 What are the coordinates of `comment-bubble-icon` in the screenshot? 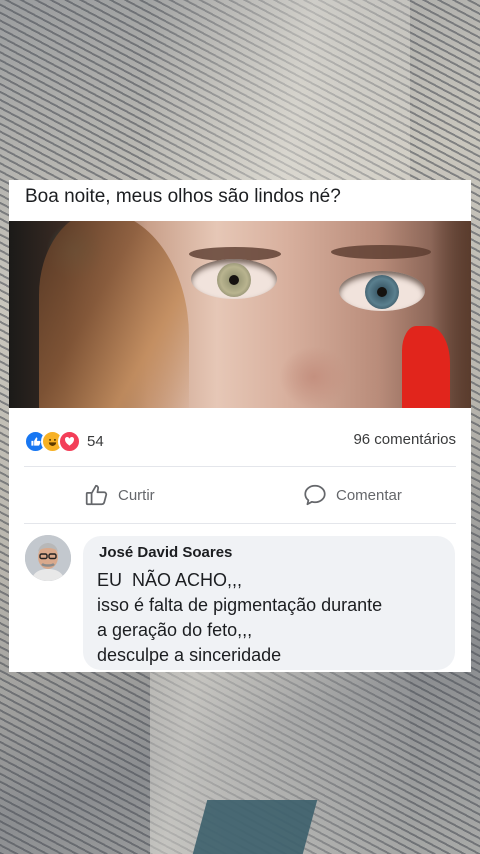 It's located at (315, 495).